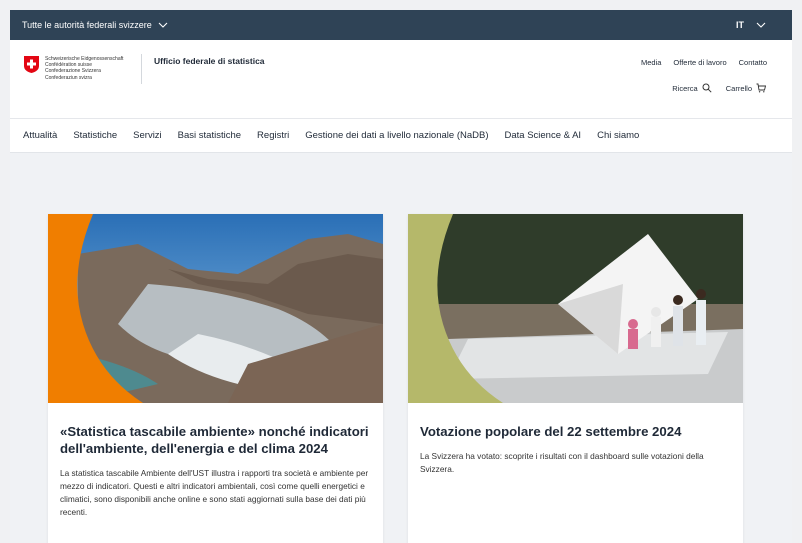  What do you see at coordinates (40, 135) in the screenshot?
I see `nav-item-news: Attualità` at bounding box center [40, 135].